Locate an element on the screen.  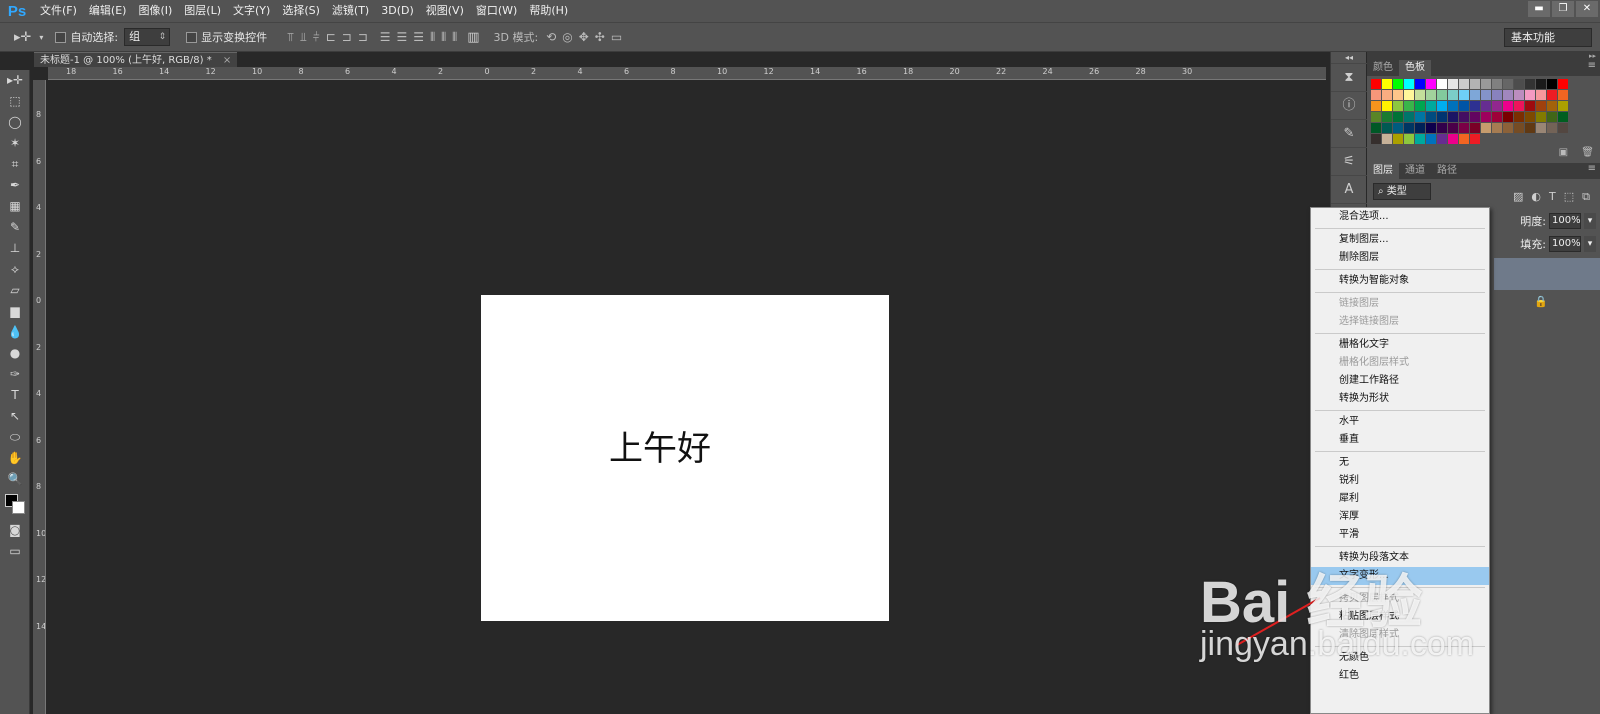
context-menu-item: 删除图层 is located at coordinates (1400, 258).